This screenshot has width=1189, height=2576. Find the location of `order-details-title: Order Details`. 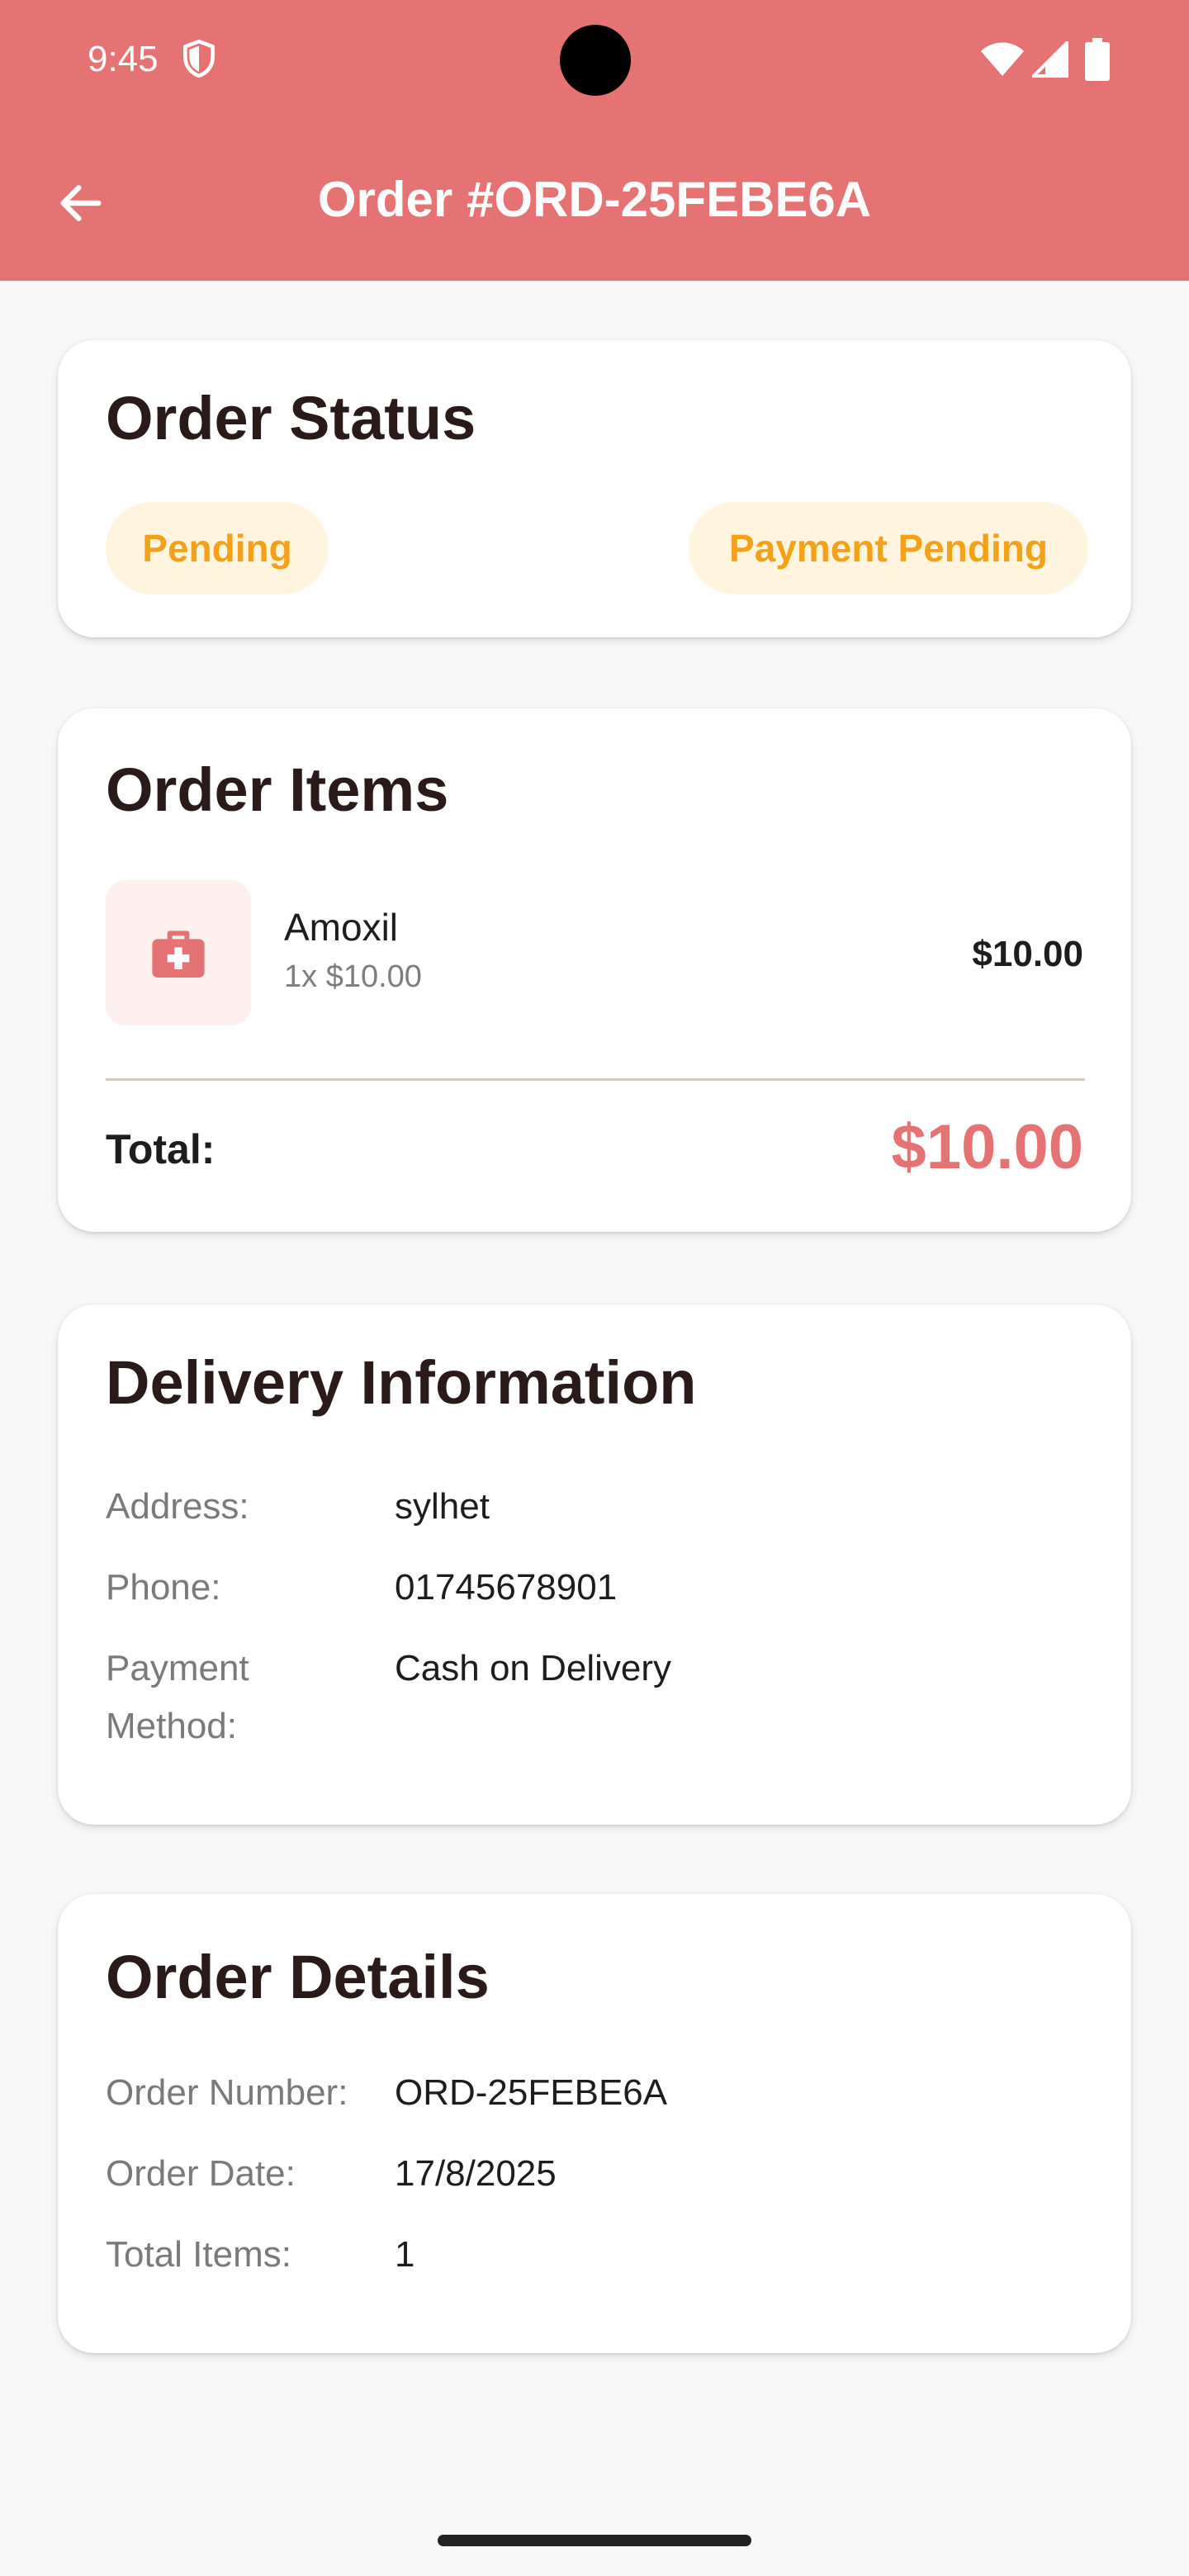

order-details-title: Order Details is located at coordinates (298, 1977).